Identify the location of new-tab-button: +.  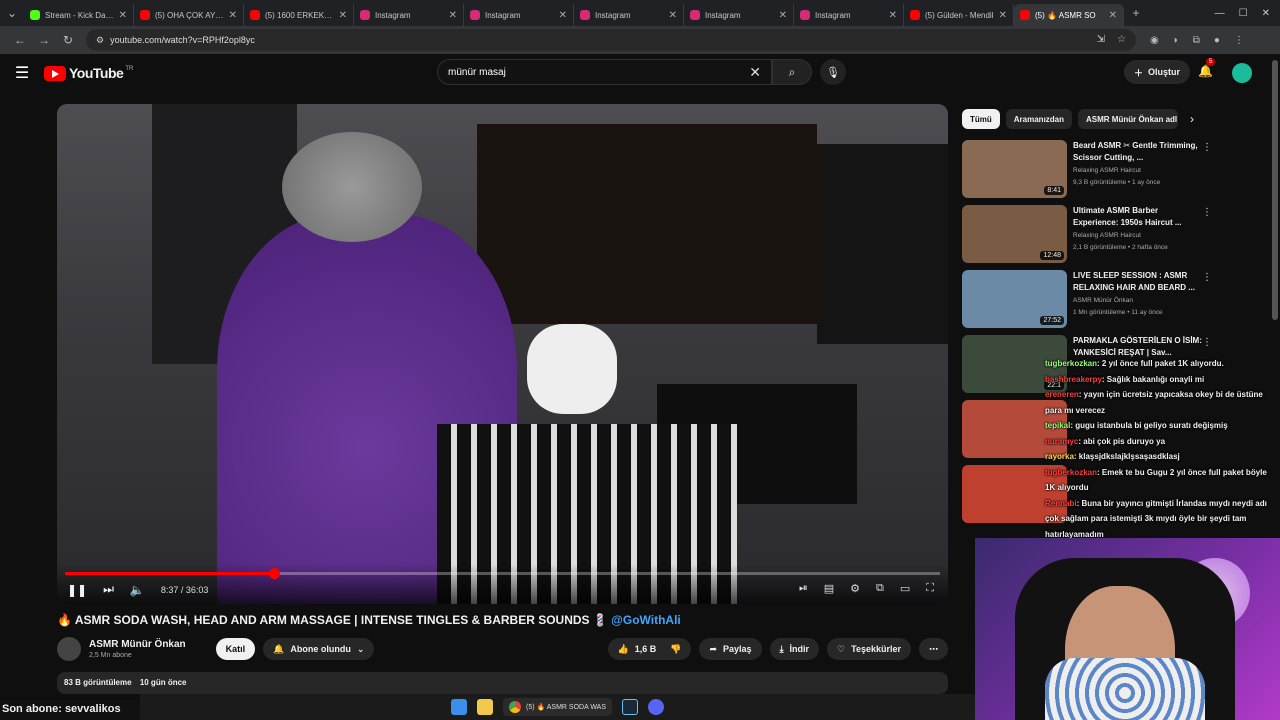
(1136, 13).